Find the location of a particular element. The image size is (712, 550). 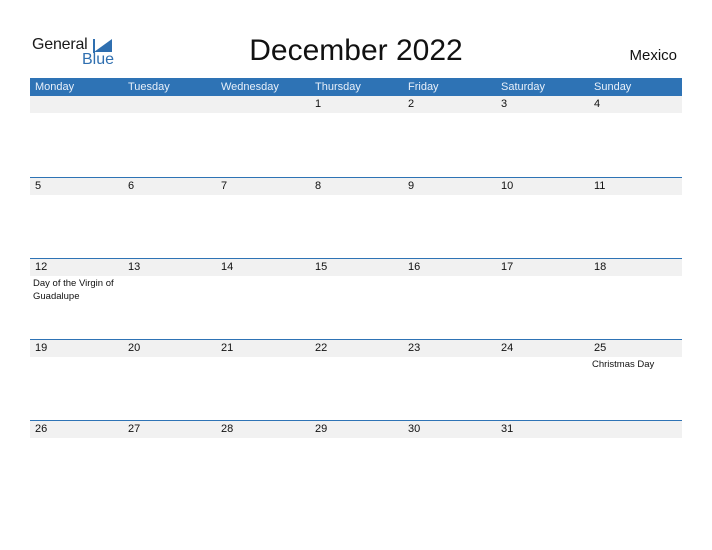

day-number: 14 is located at coordinates (227, 267).